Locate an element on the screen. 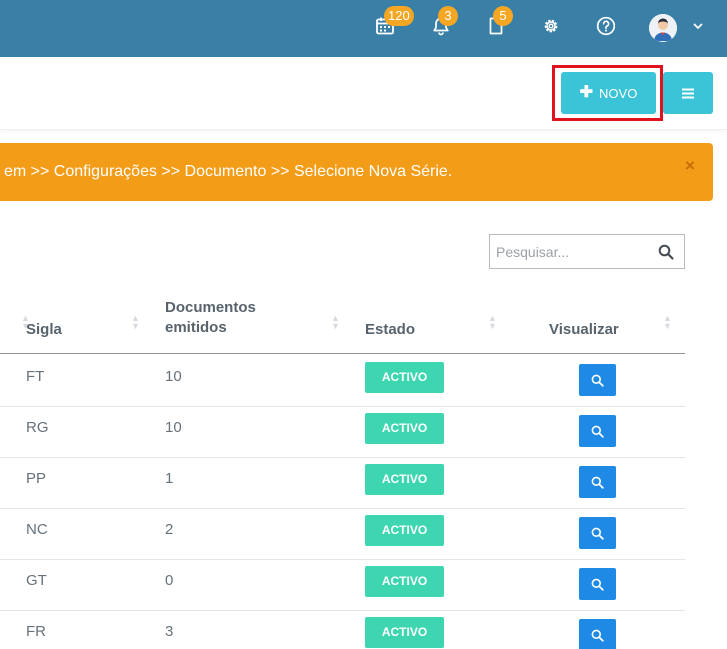 This screenshot has width=727, height=649. help-icon is located at coordinates (606, 26).